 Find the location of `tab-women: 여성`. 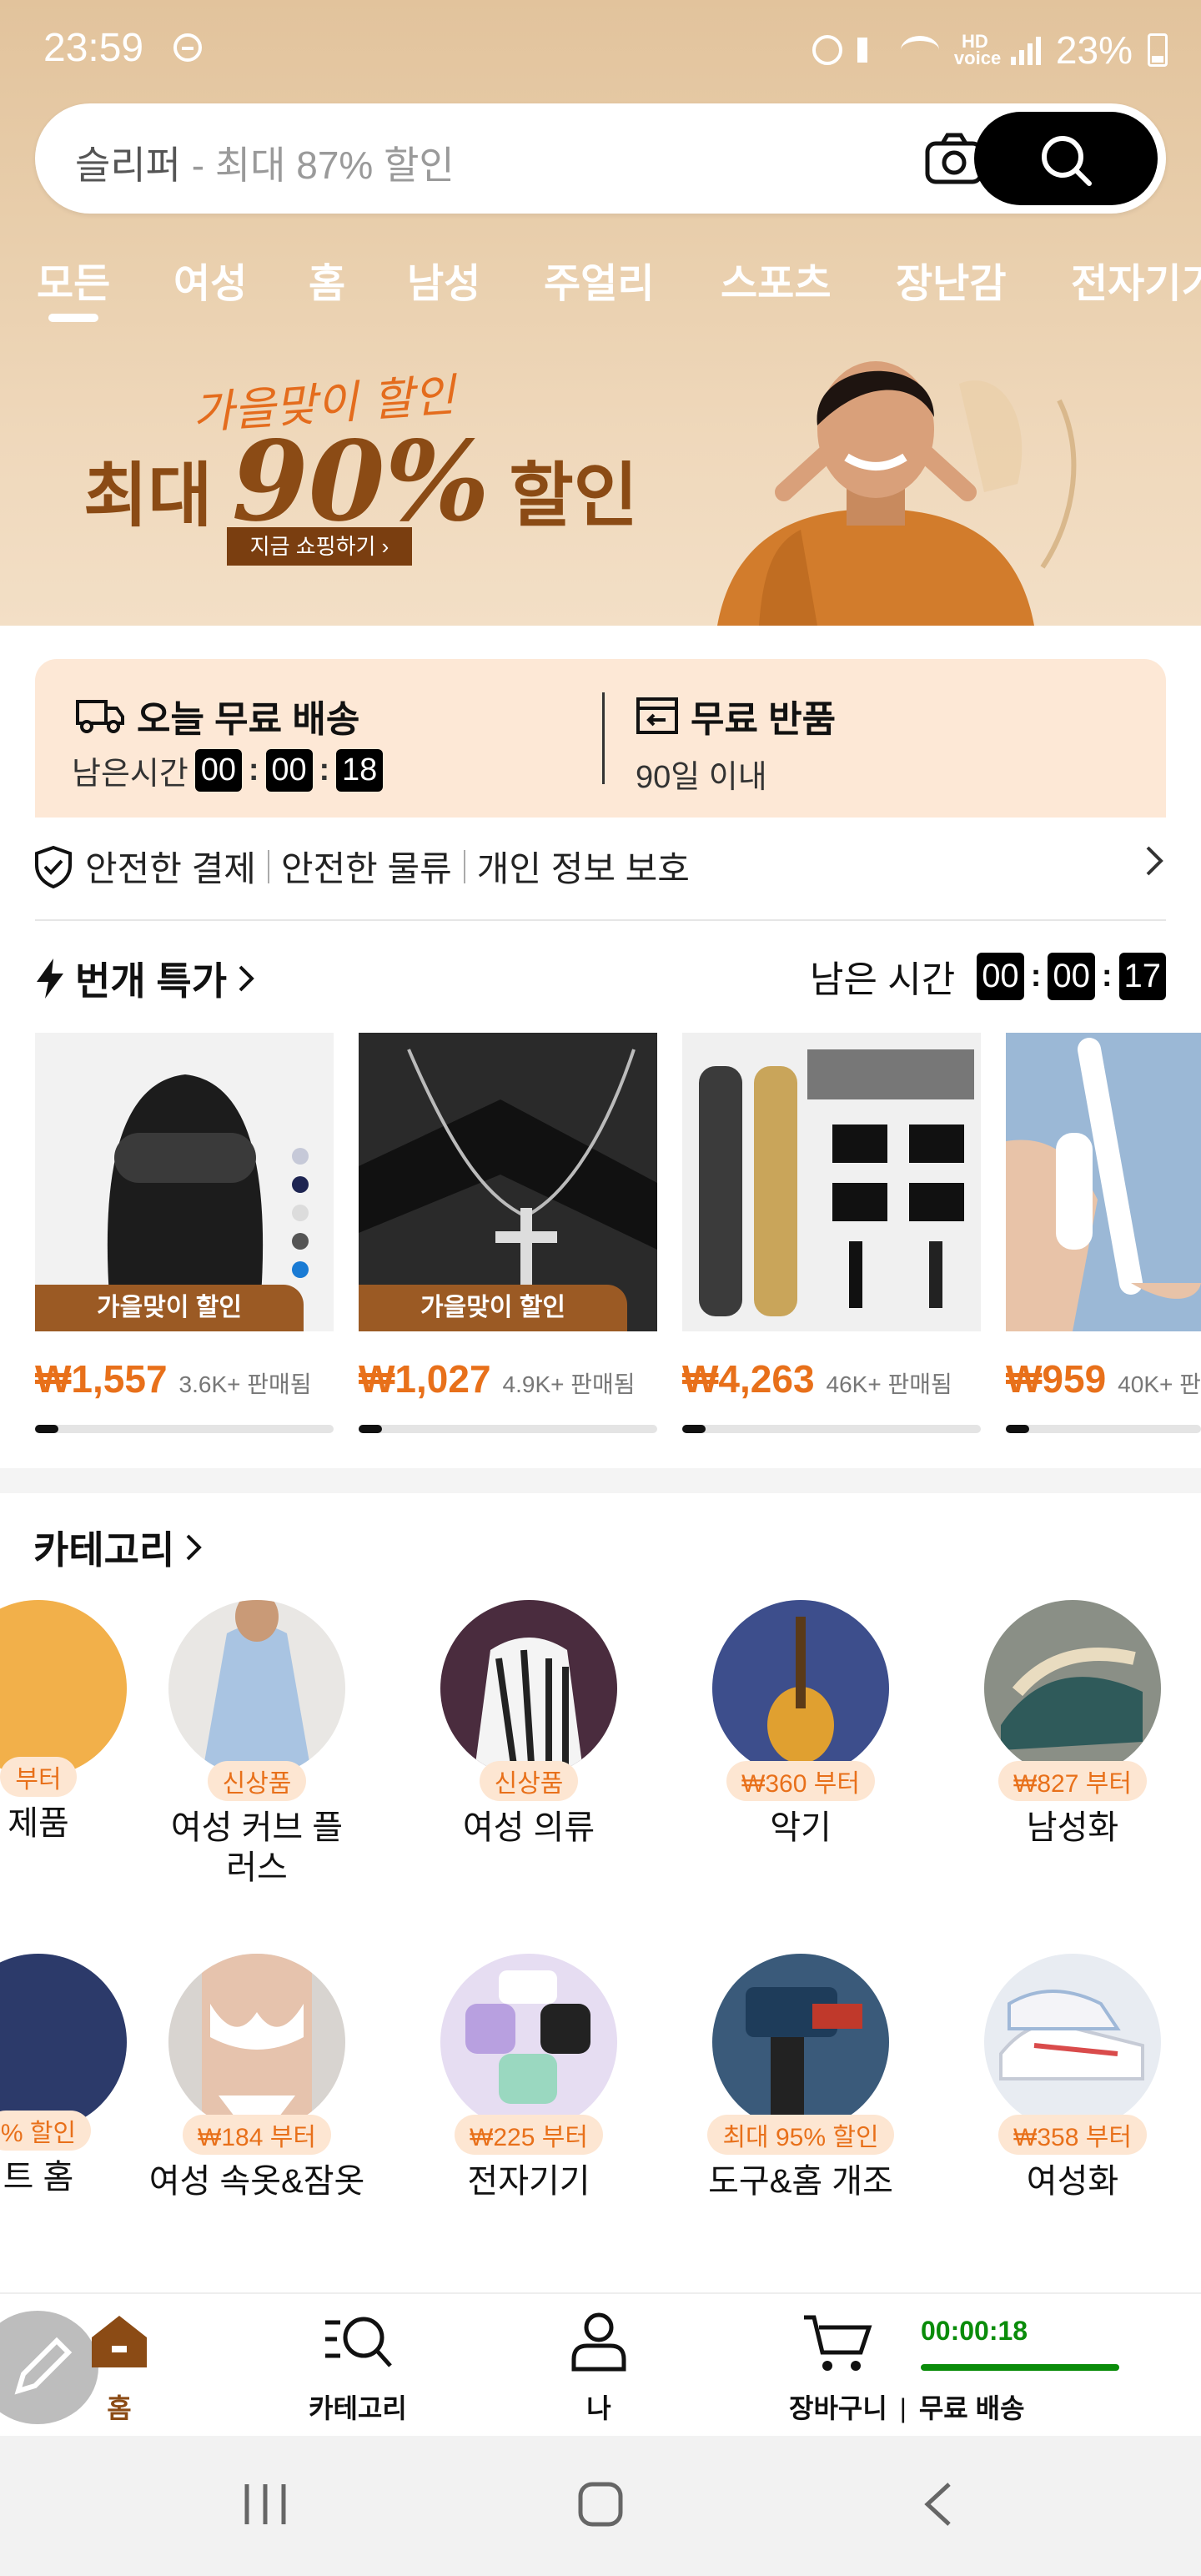

tab-women: 여성 is located at coordinates (210, 279).